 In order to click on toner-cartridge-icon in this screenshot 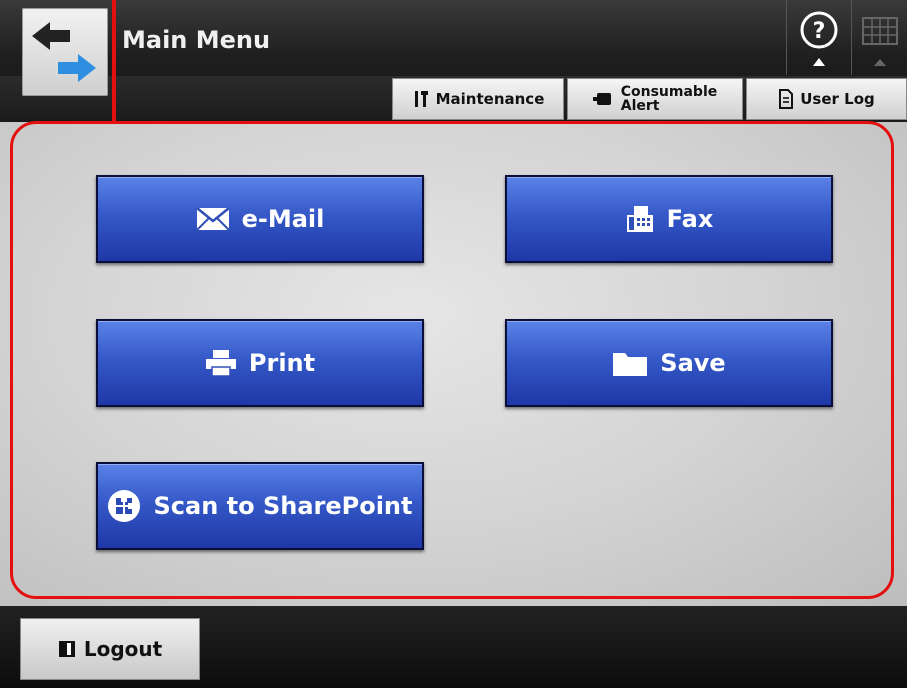, I will do `click(603, 99)`.